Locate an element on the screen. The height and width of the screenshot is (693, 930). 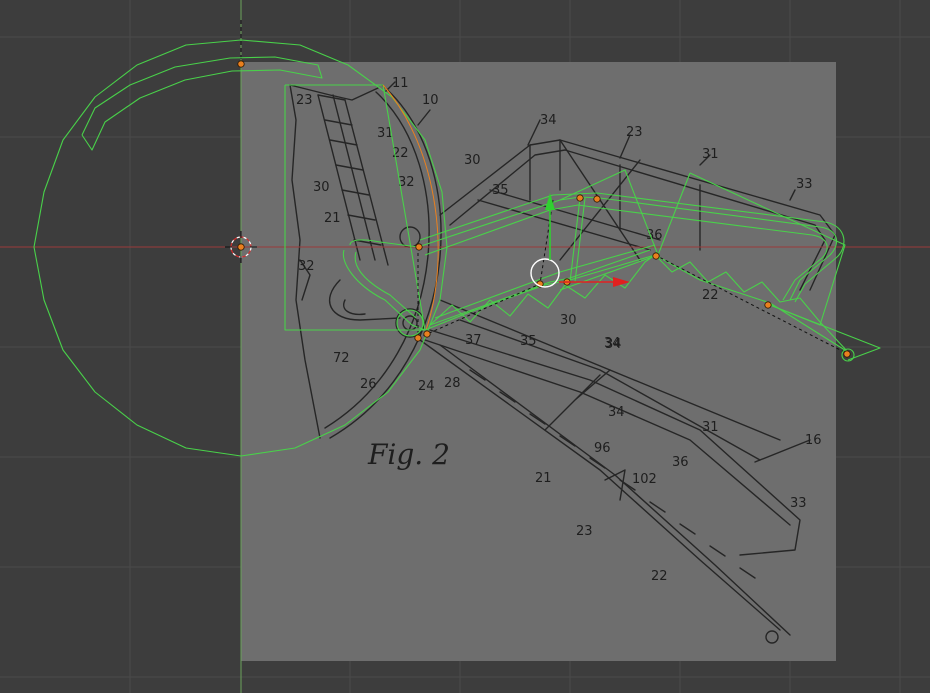
part-label: 72 is located at coordinates (341, 358).